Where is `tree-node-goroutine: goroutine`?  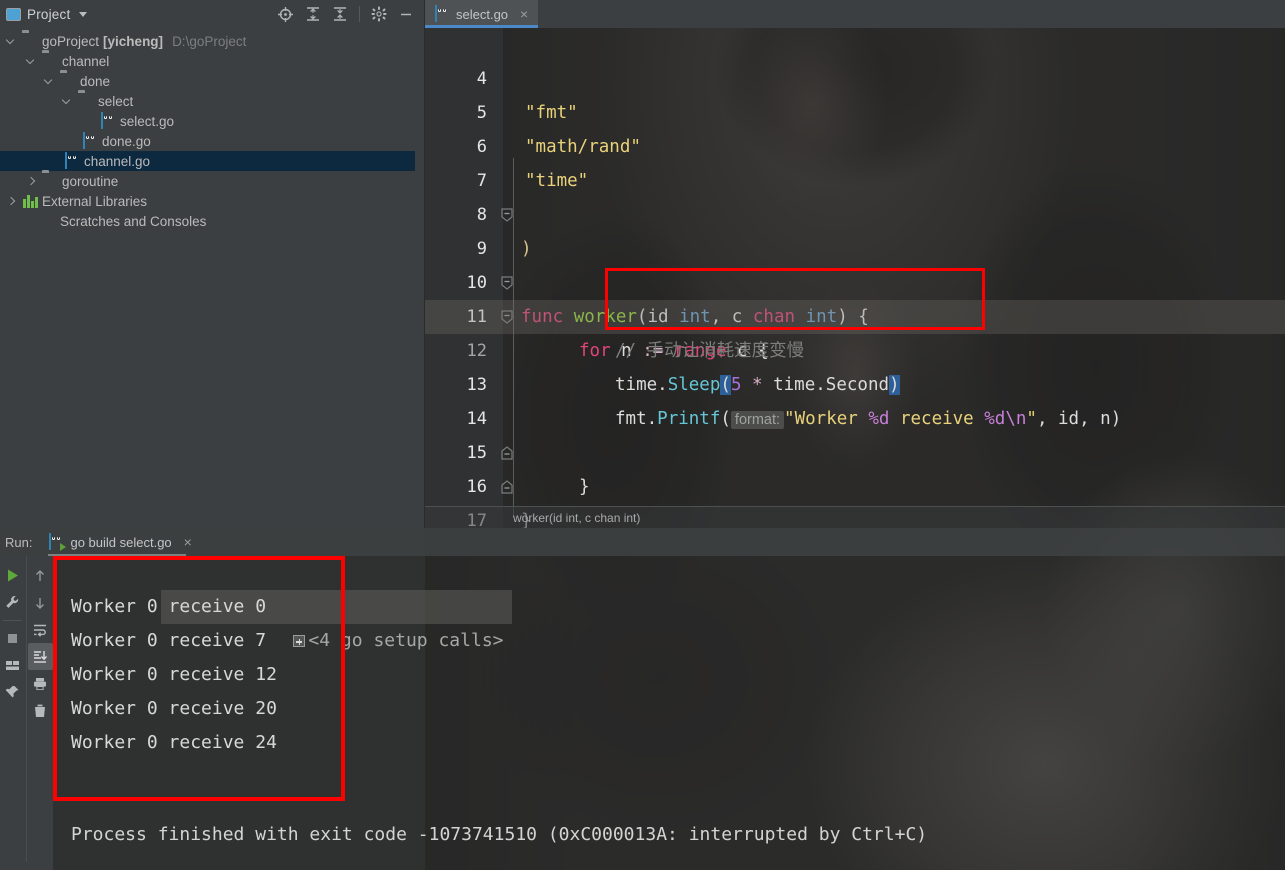 tree-node-goroutine: goroutine is located at coordinates (212, 181).